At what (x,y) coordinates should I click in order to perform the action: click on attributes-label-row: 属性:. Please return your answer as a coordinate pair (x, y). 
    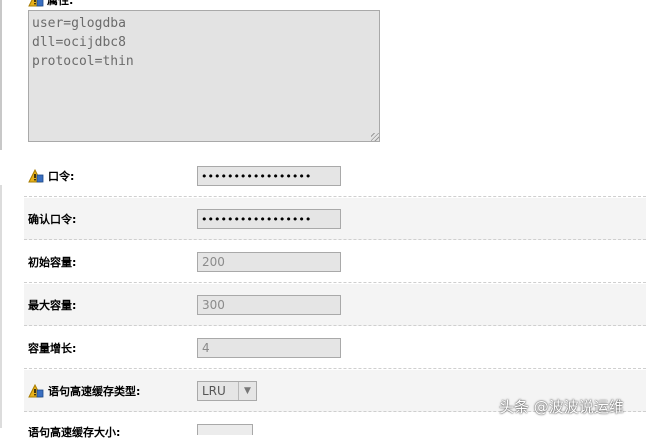
    Looking at the image, I should click on (50, 4).